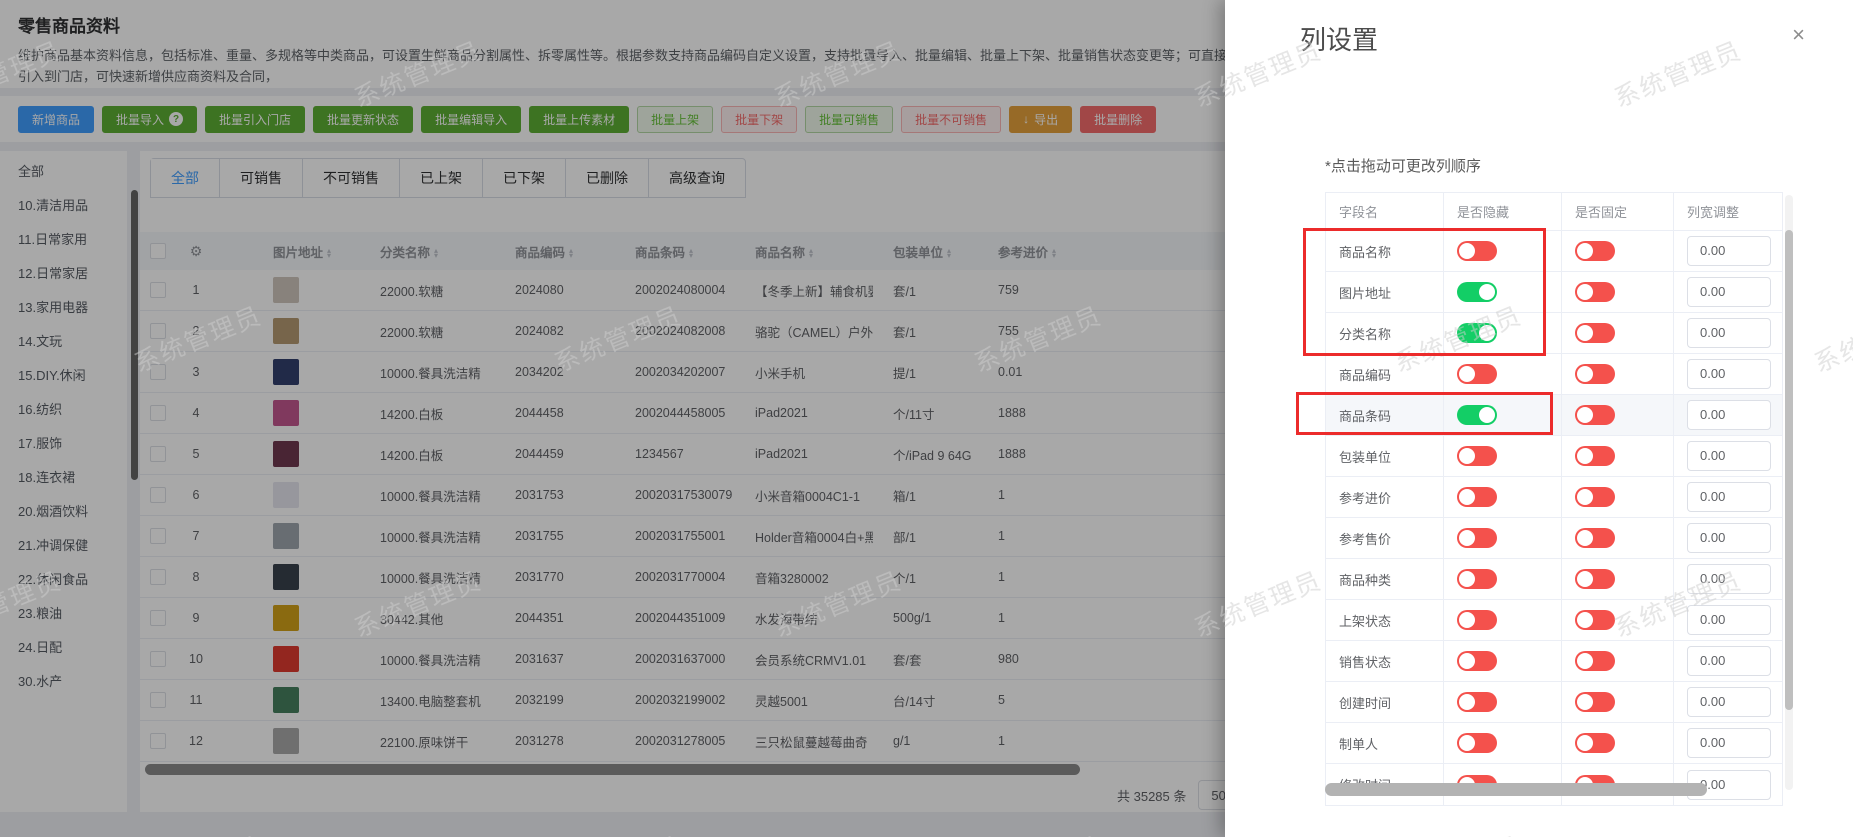 The image size is (1853, 837). What do you see at coordinates (1554, 702) in the screenshot?
I see `settings-row: 创建时间 0.00` at bounding box center [1554, 702].